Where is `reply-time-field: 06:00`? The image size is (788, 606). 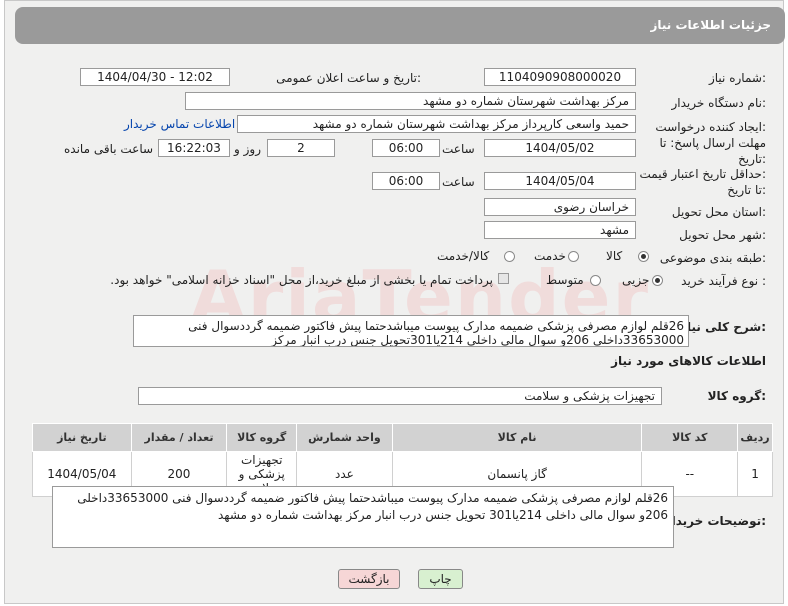 reply-time-field: 06:00 is located at coordinates (406, 148).